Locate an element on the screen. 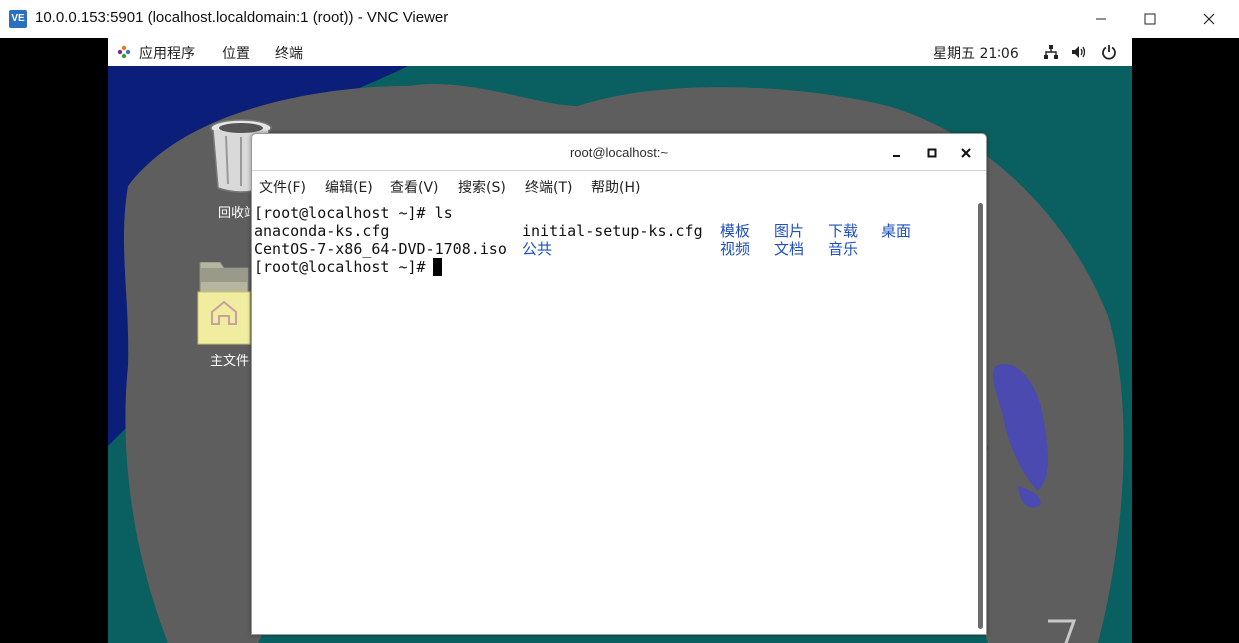  file-entry: anaconda-ks.cfg is located at coordinates (322, 231).